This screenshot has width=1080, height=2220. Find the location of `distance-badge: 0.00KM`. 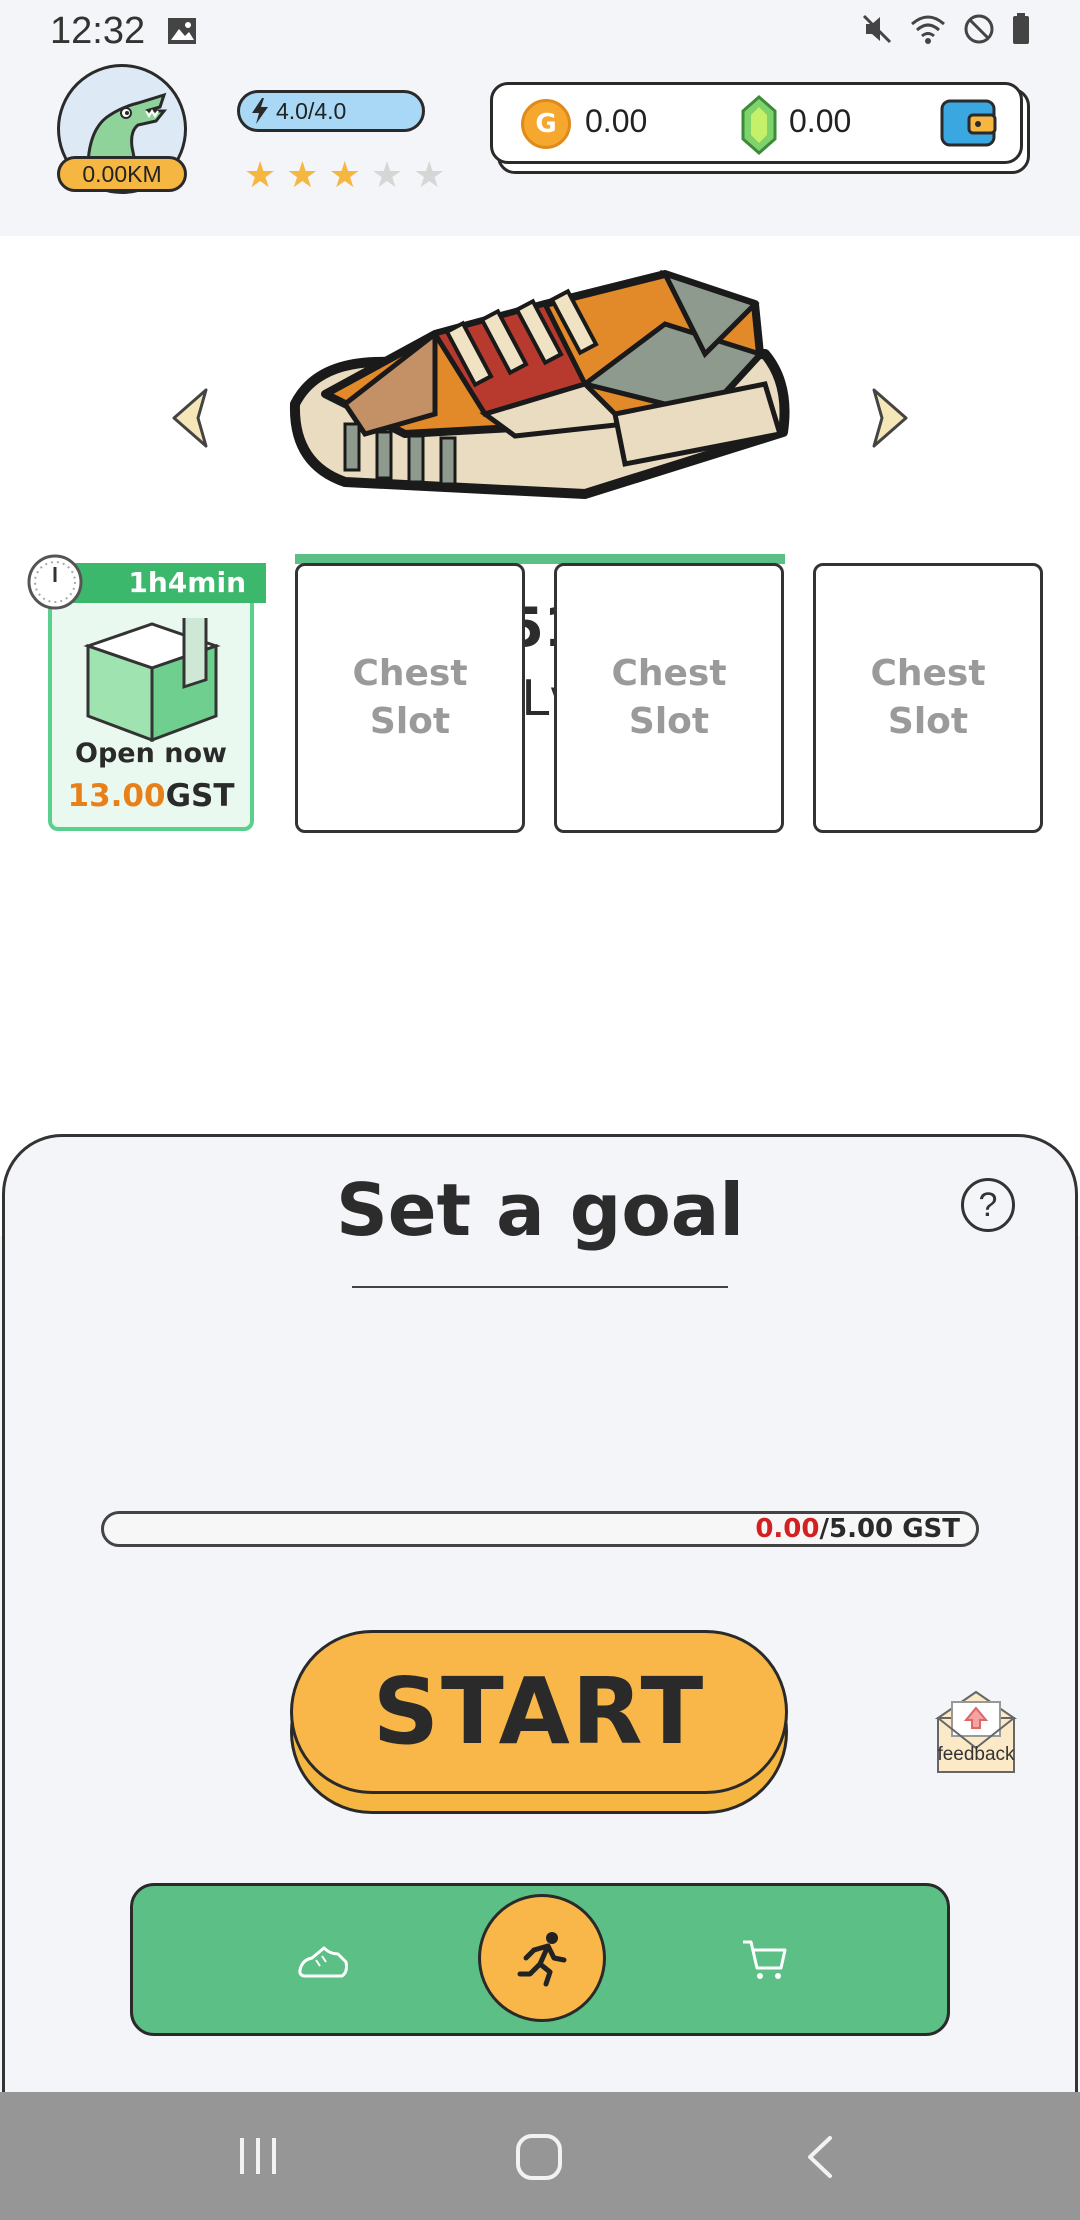

distance-badge: 0.00KM is located at coordinates (122, 174).